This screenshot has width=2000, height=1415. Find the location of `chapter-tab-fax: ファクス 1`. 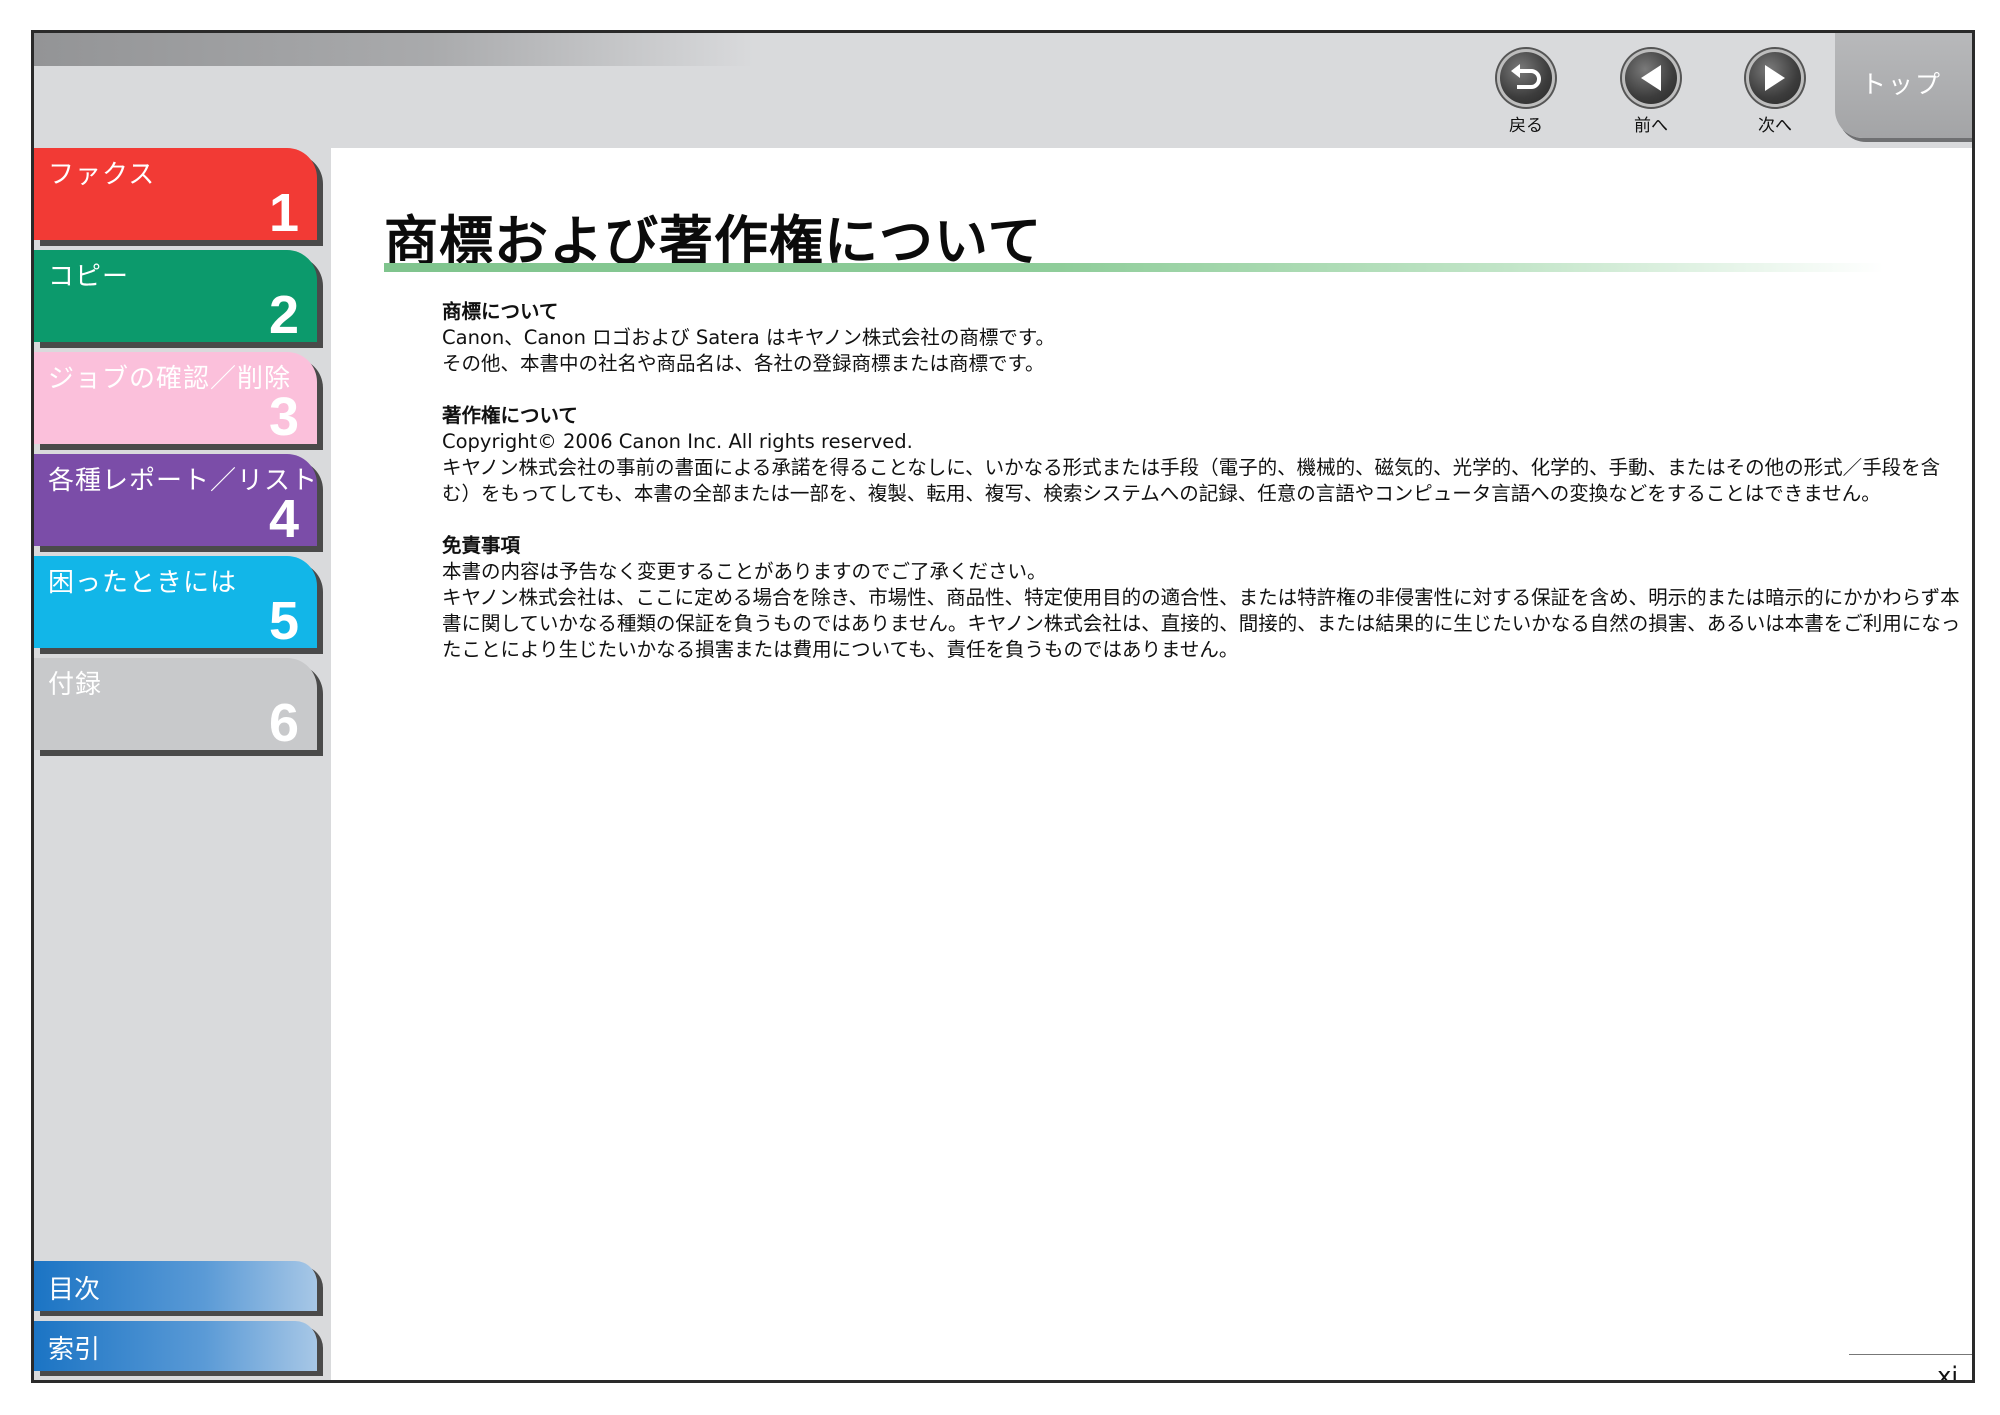

chapter-tab-fax: ファクス 1 is located at coordinates (175, 195).